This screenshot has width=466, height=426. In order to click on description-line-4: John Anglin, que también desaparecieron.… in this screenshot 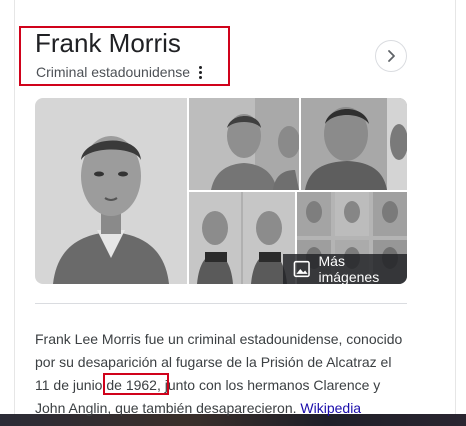, I will do `click(221, 408)`.